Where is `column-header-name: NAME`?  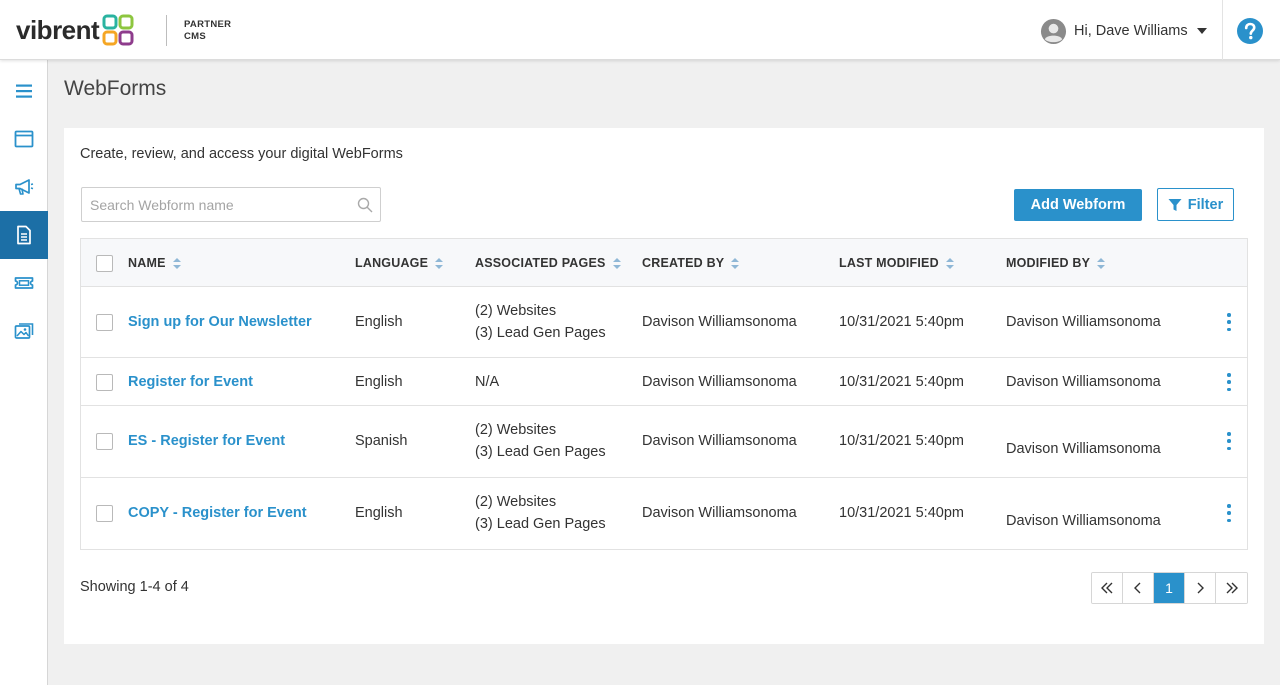
column-header-name: NAME is located at coordinates (154, 263).